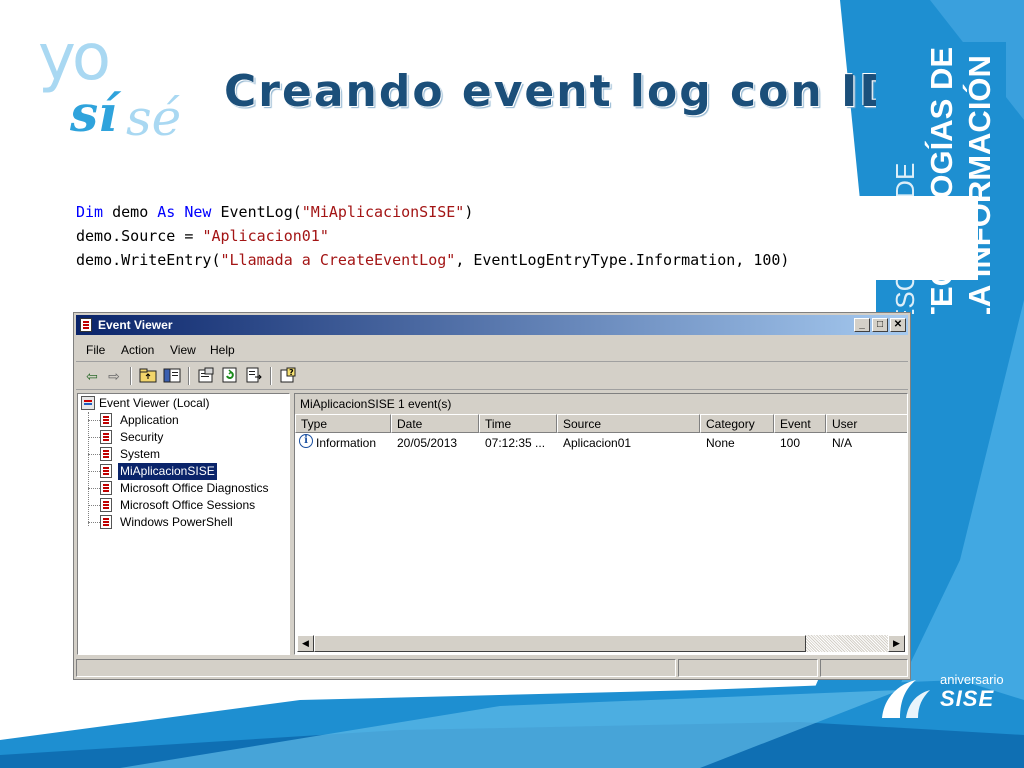  I want to click on column-source: Source, so click(628, 423).